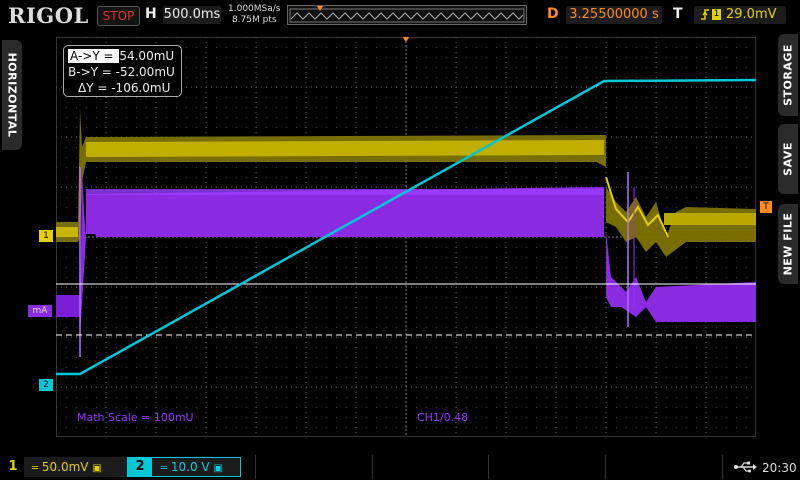 This screenshot has height=480, width=800. I want to click on storage-tab-label: STORAGE, so click(788, 75).